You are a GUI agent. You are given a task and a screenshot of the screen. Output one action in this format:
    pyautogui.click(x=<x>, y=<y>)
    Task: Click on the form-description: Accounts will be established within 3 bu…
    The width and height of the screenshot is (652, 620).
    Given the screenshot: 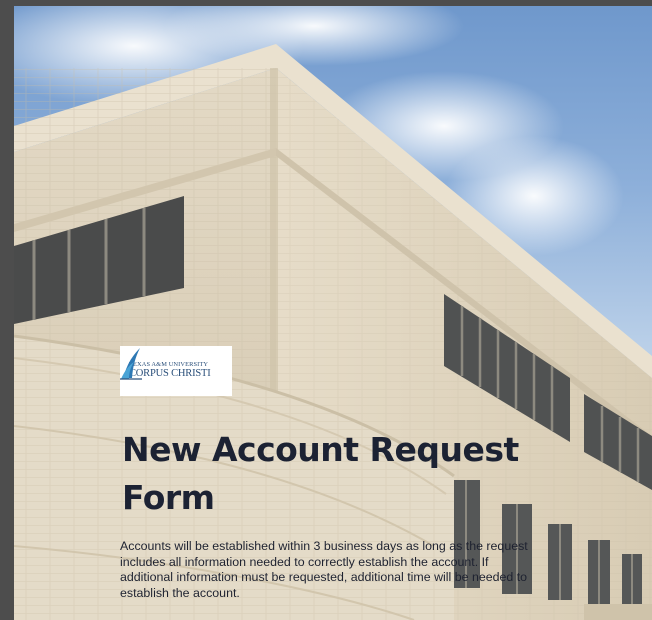 What is the action you would take?
    pyautogui.click(x=324, y=569)
    